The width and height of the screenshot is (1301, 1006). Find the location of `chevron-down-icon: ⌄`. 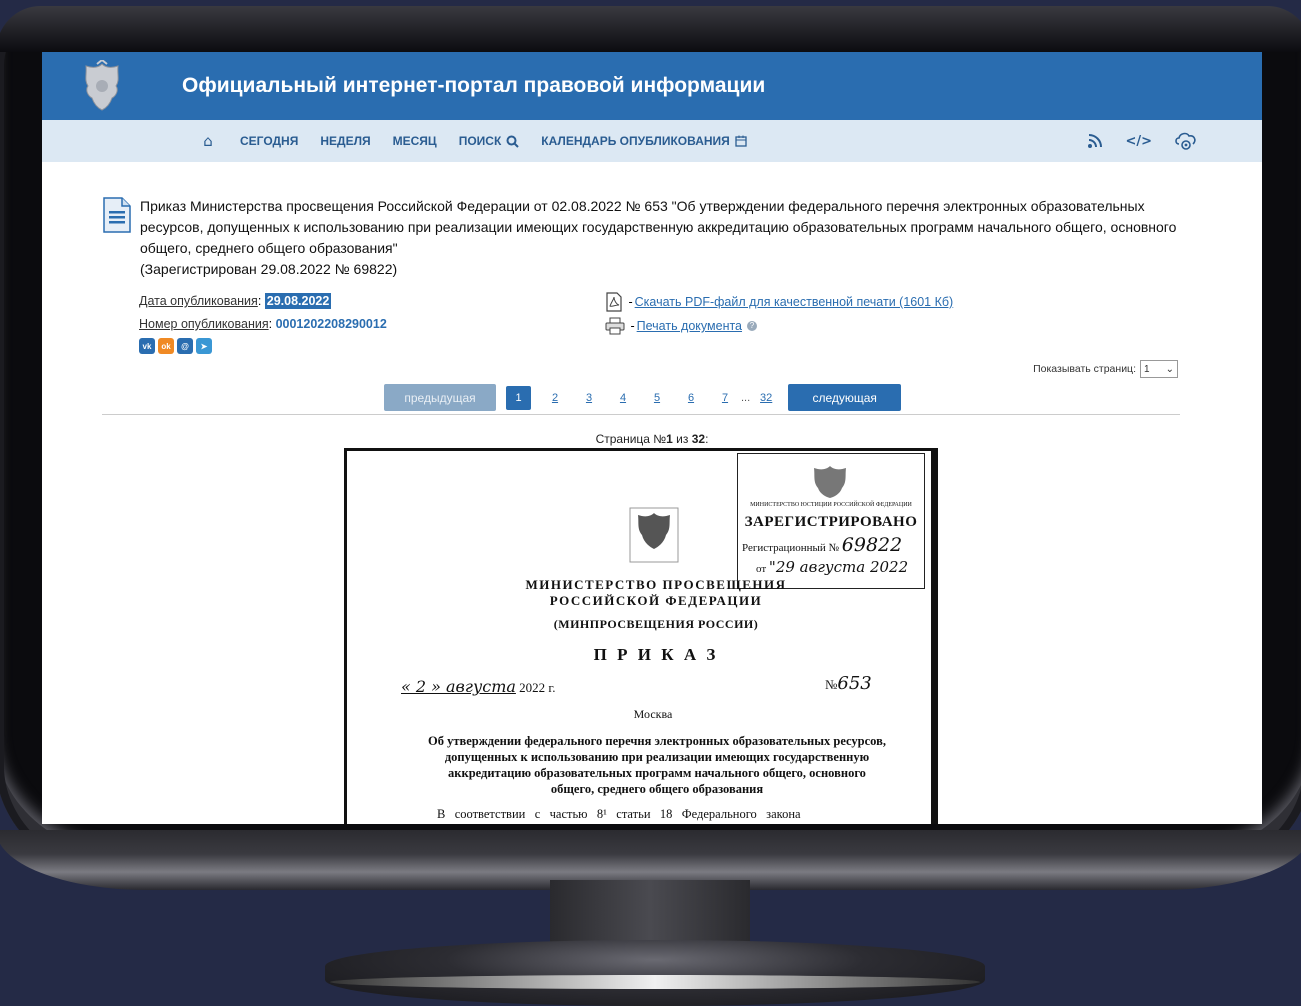

chevron-down-icon: ⌄ is located at coordinates (1169, 369).